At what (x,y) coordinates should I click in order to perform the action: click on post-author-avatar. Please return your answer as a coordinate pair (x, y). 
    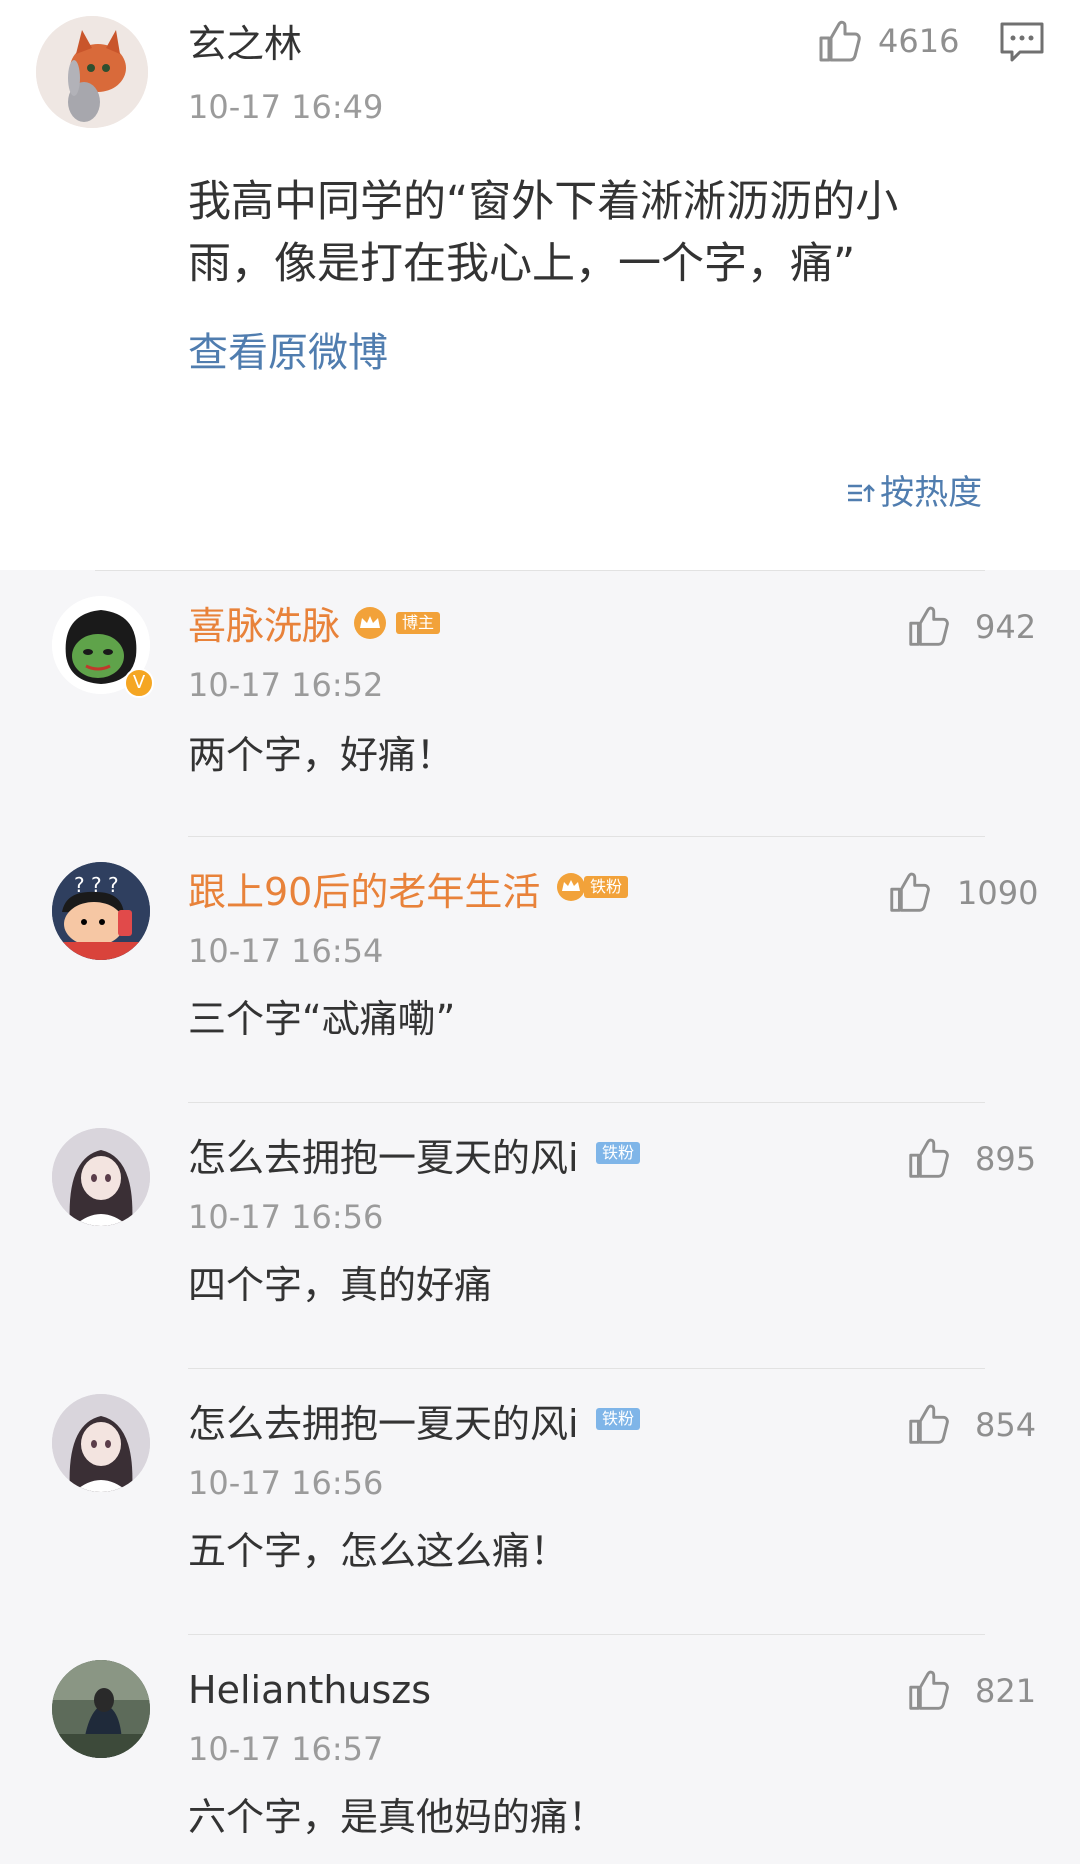
    Looking at the image, I should click on (92, 72).